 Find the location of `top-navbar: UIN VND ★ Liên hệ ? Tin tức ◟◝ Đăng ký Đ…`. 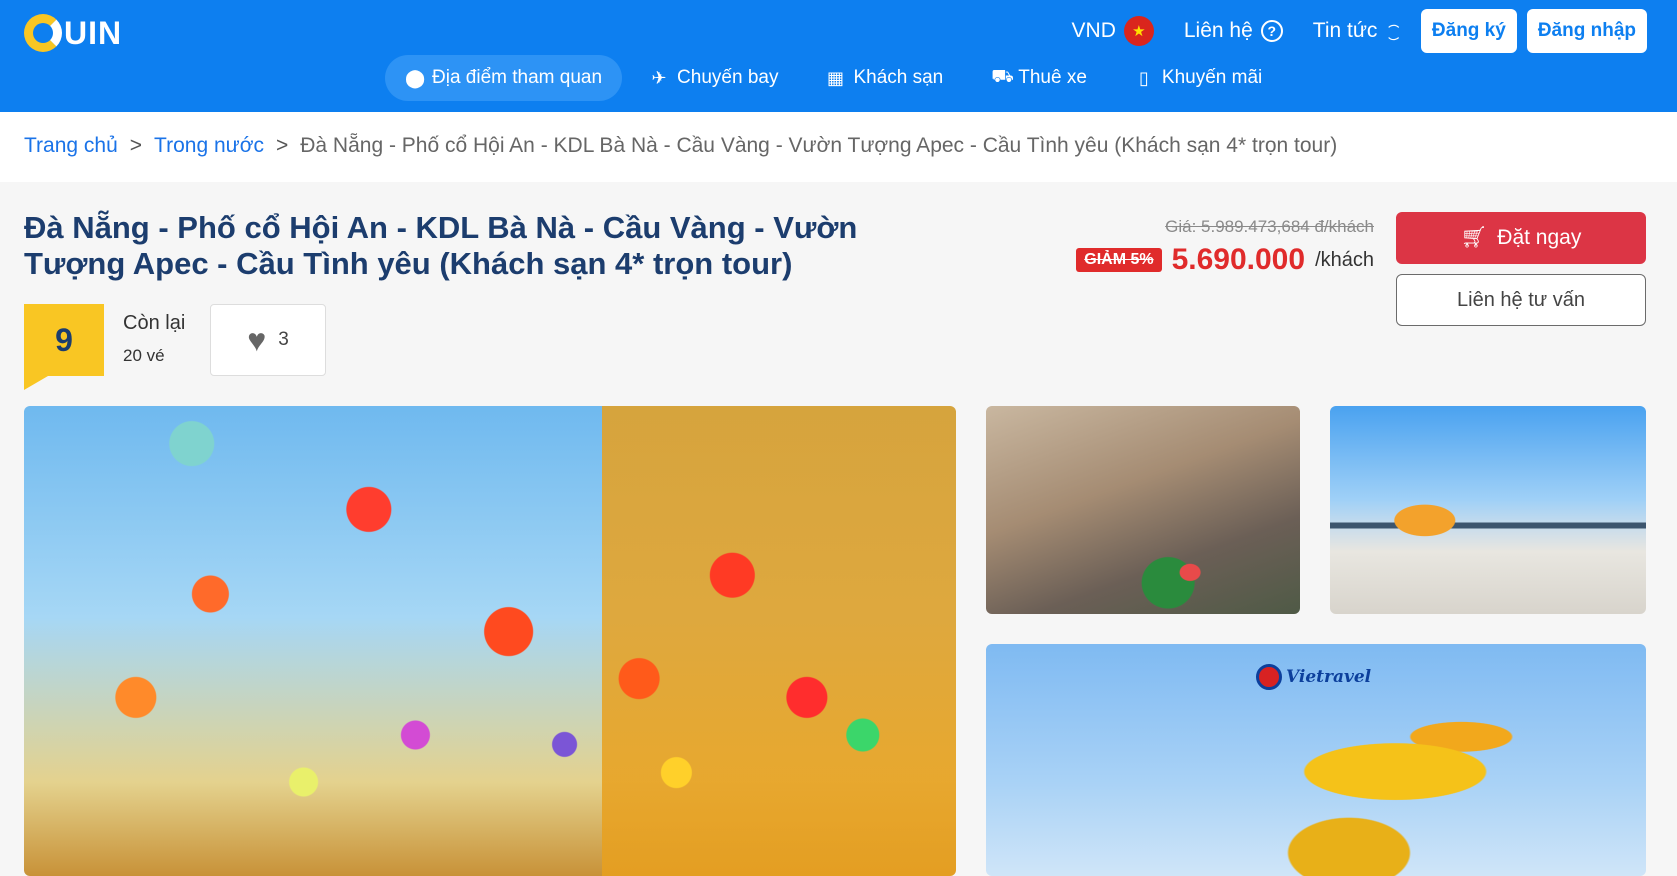

top-navbar: UIN VND ★ Liên hệ ? Tin tức ◟◝ Đăng ký Đ… is located at coordinates (838, 56).